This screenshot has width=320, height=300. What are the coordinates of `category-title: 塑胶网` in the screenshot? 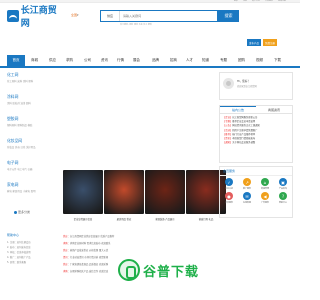 It's located at (29, 119).